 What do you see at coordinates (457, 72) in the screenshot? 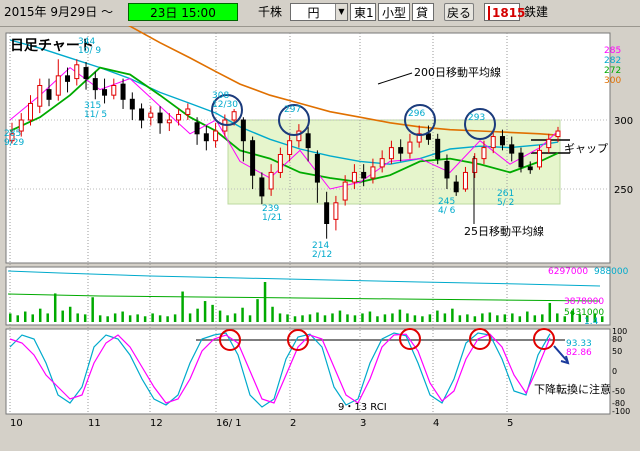
I see `ma200-annotation: 200日移動平均線` at bounding box center [457, 72].